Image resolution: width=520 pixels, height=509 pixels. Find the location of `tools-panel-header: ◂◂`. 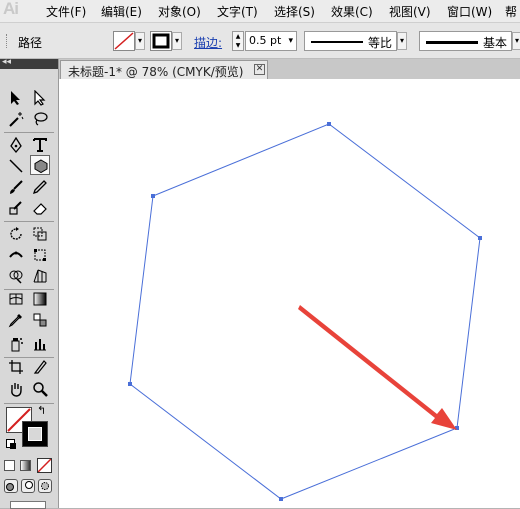

tools-panel-header: ◂◂ is located at coordinates (29, 63).